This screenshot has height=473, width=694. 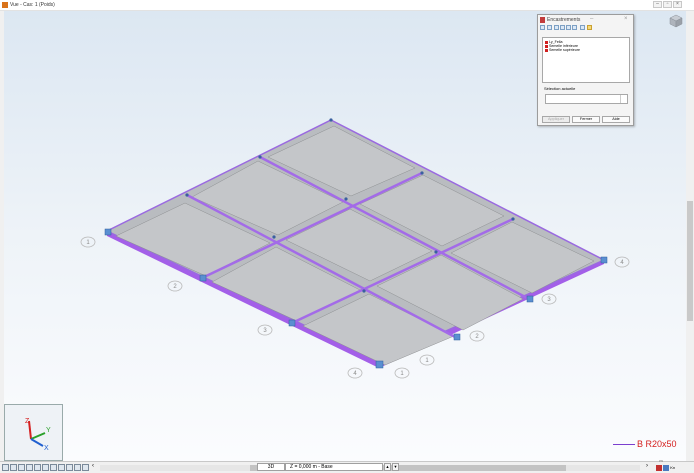 I want to click on maximize-button: ▫, so click(x=667, y=4).